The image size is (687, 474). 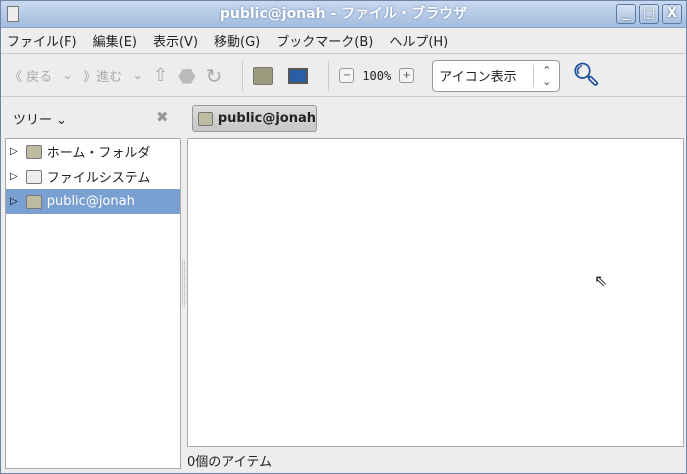 I want to click on forward-arrow-icon: 》, so click(x=90, y=77).